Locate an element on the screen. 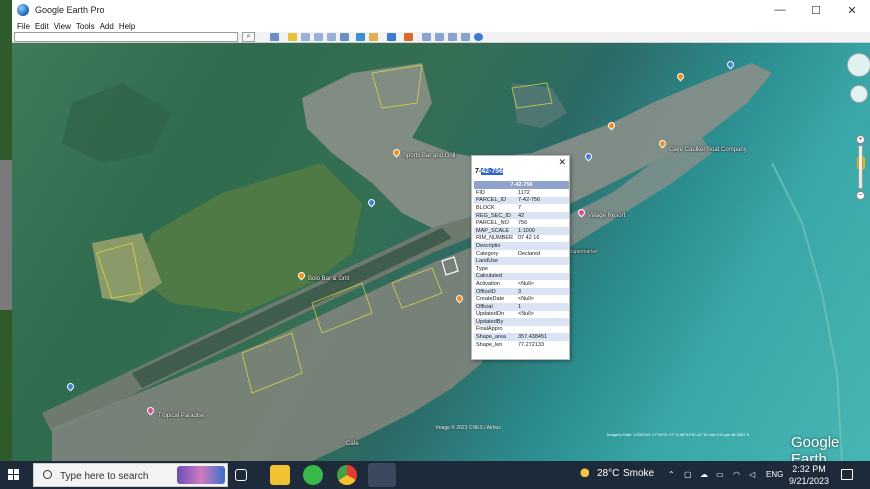 The image size is (870, 489). ruler-icon is located at coordinates (408, 37).